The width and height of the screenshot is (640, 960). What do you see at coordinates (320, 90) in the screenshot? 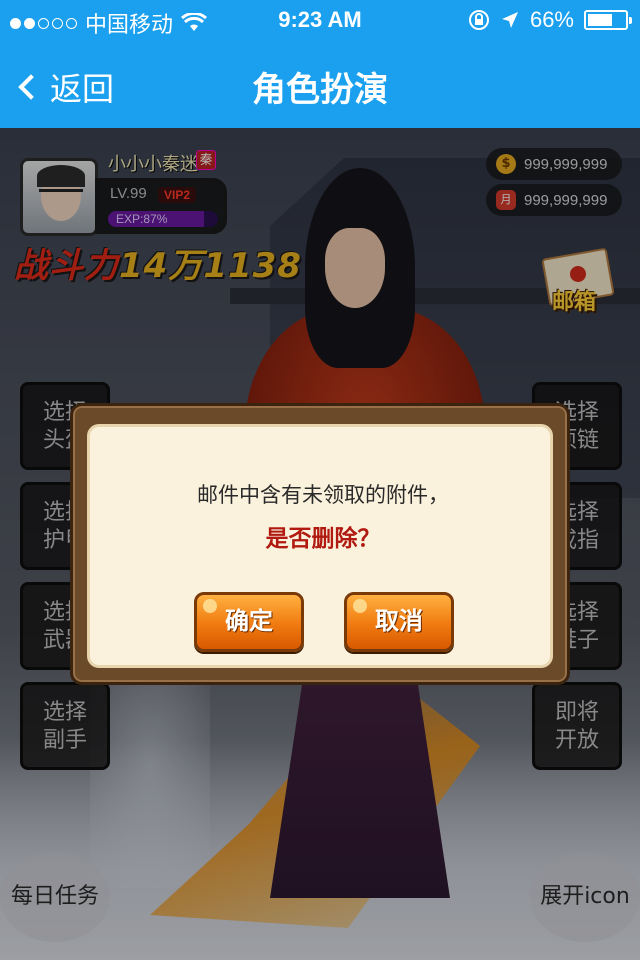
I see `page-title: 角色扮演` at bounding box center [320, 90].